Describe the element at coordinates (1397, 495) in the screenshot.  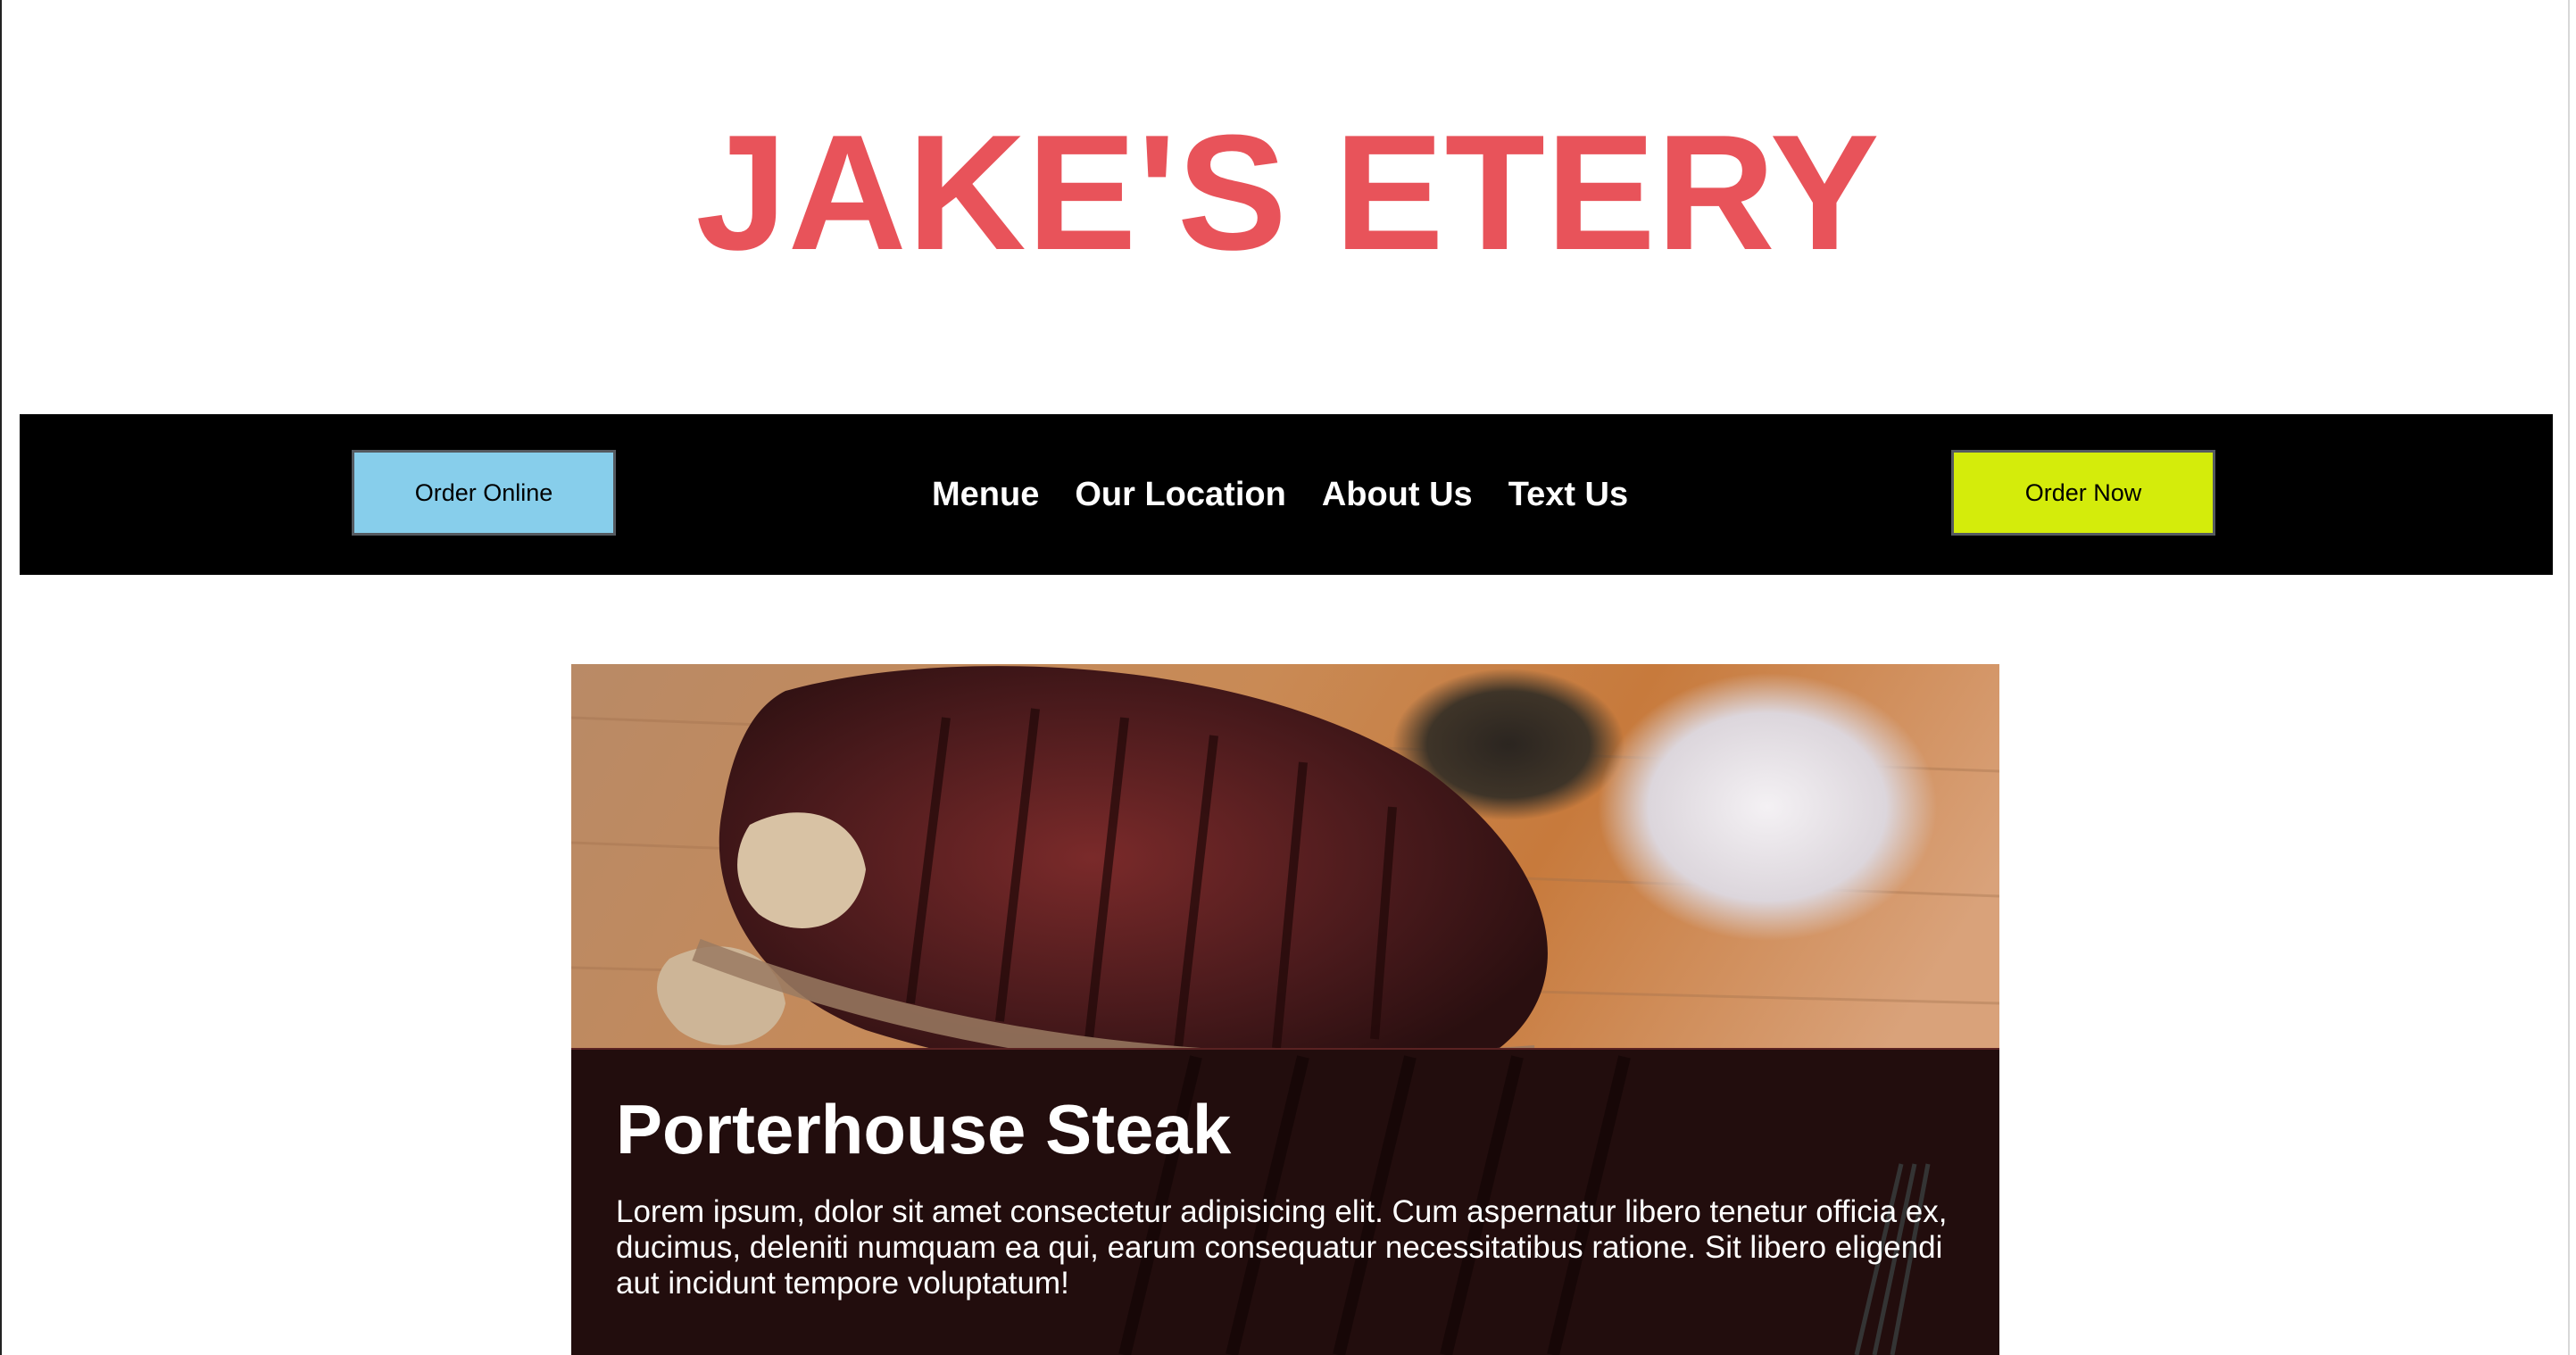
I see `nav-link-about-us: About Us` at that location.